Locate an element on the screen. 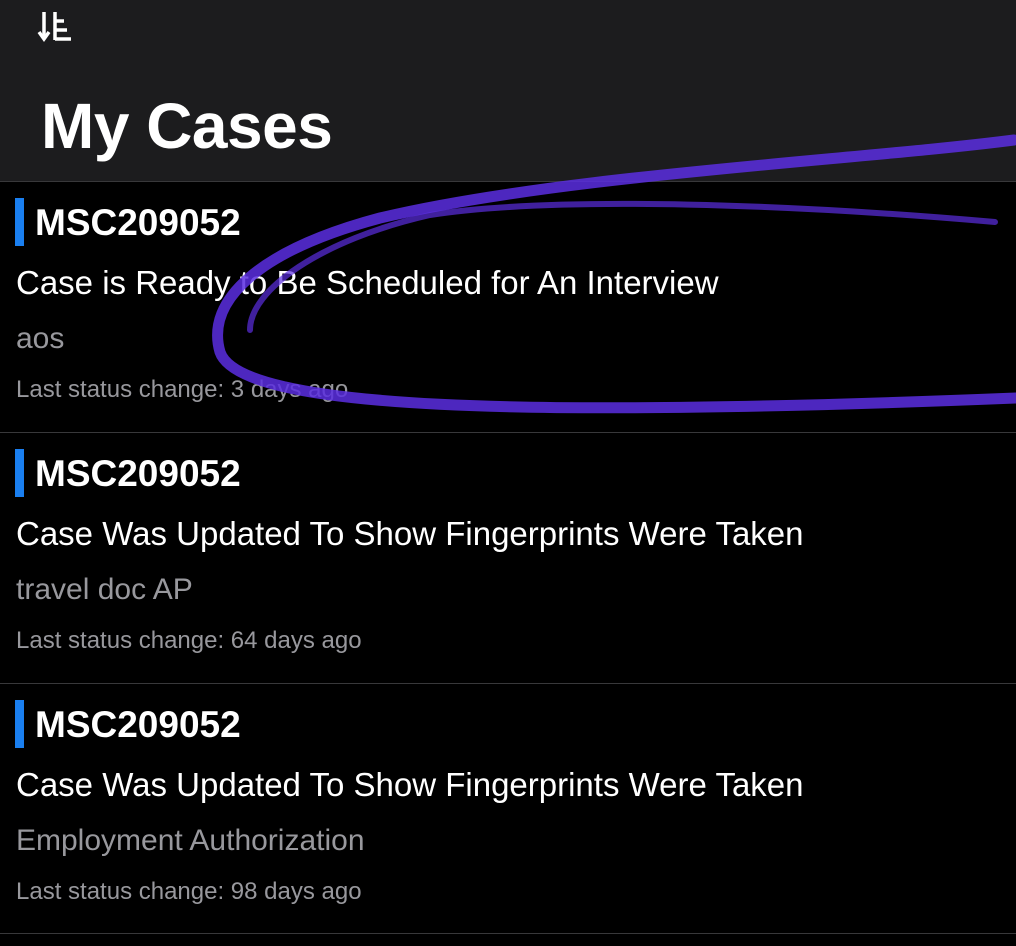 Image resolution: width=1016 pixels, height=946 pixels. case-type: aos is located at coordinates (40, 338).